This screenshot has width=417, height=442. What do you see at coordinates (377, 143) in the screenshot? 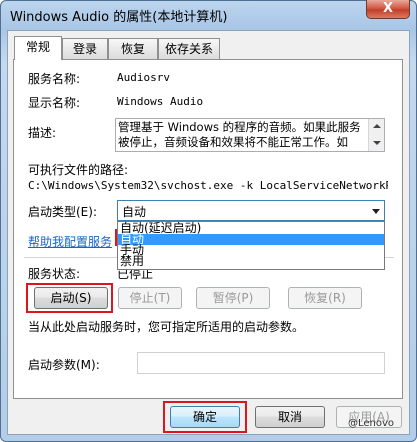
I see `scroll-down-icon` at bounding box center [377, 143].